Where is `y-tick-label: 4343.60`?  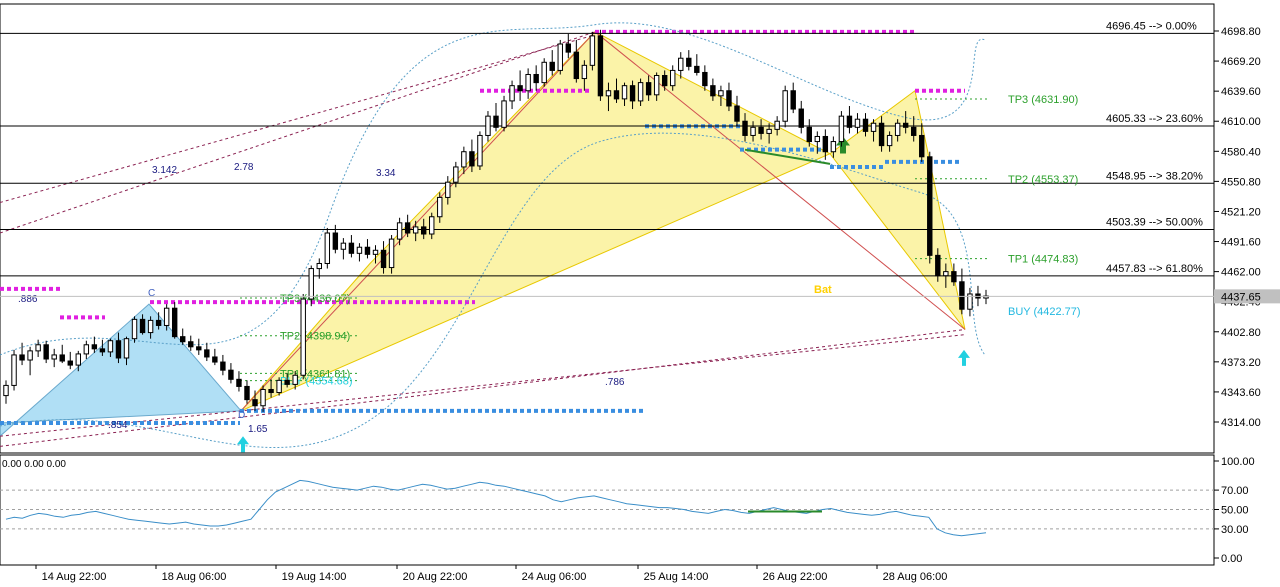
y-tick-label: 4343.60 is located at coordinates (1241, 393).